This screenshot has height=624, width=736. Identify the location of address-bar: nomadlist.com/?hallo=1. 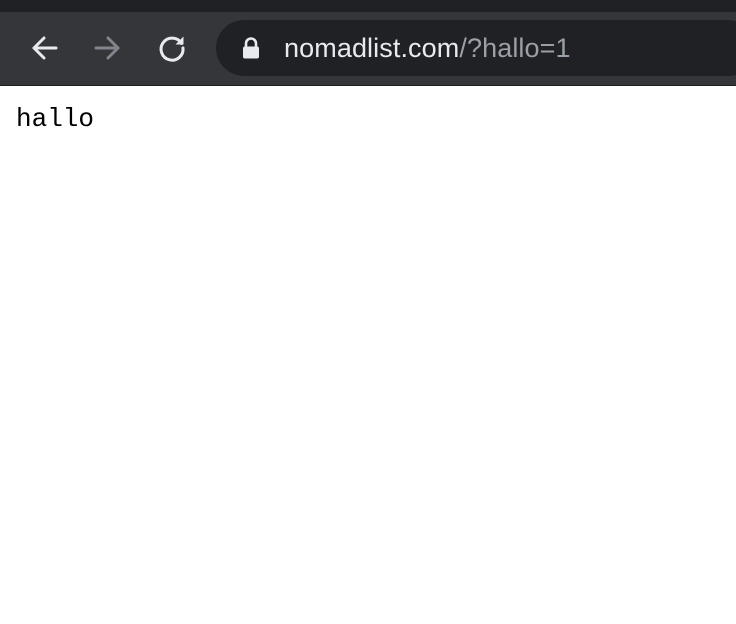
(476, 48).